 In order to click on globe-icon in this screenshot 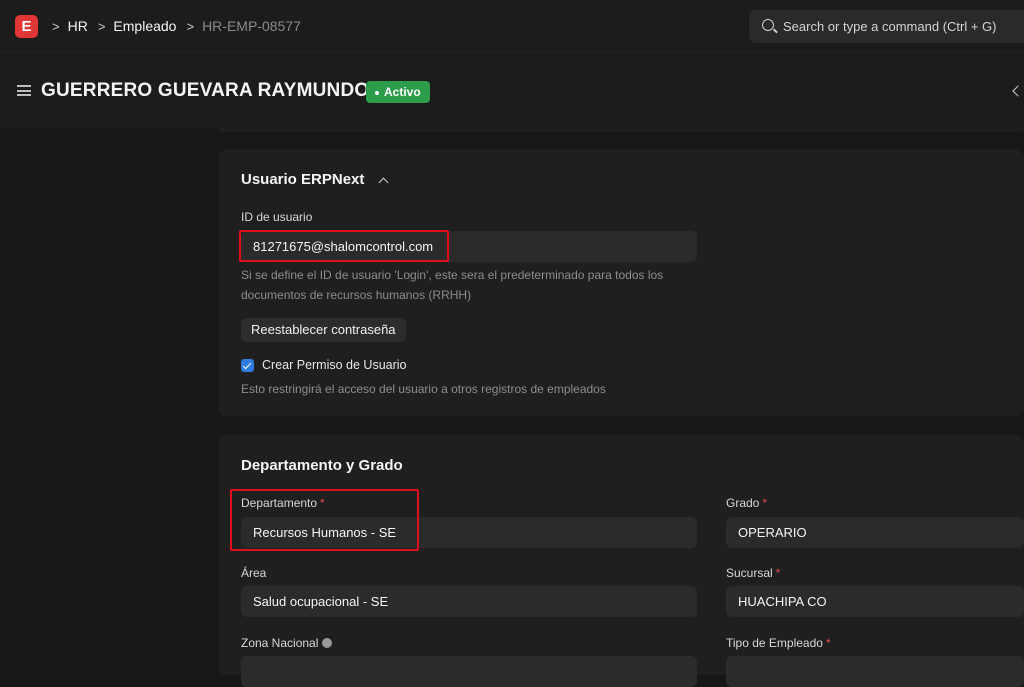, I will do `click(327, 642)`.